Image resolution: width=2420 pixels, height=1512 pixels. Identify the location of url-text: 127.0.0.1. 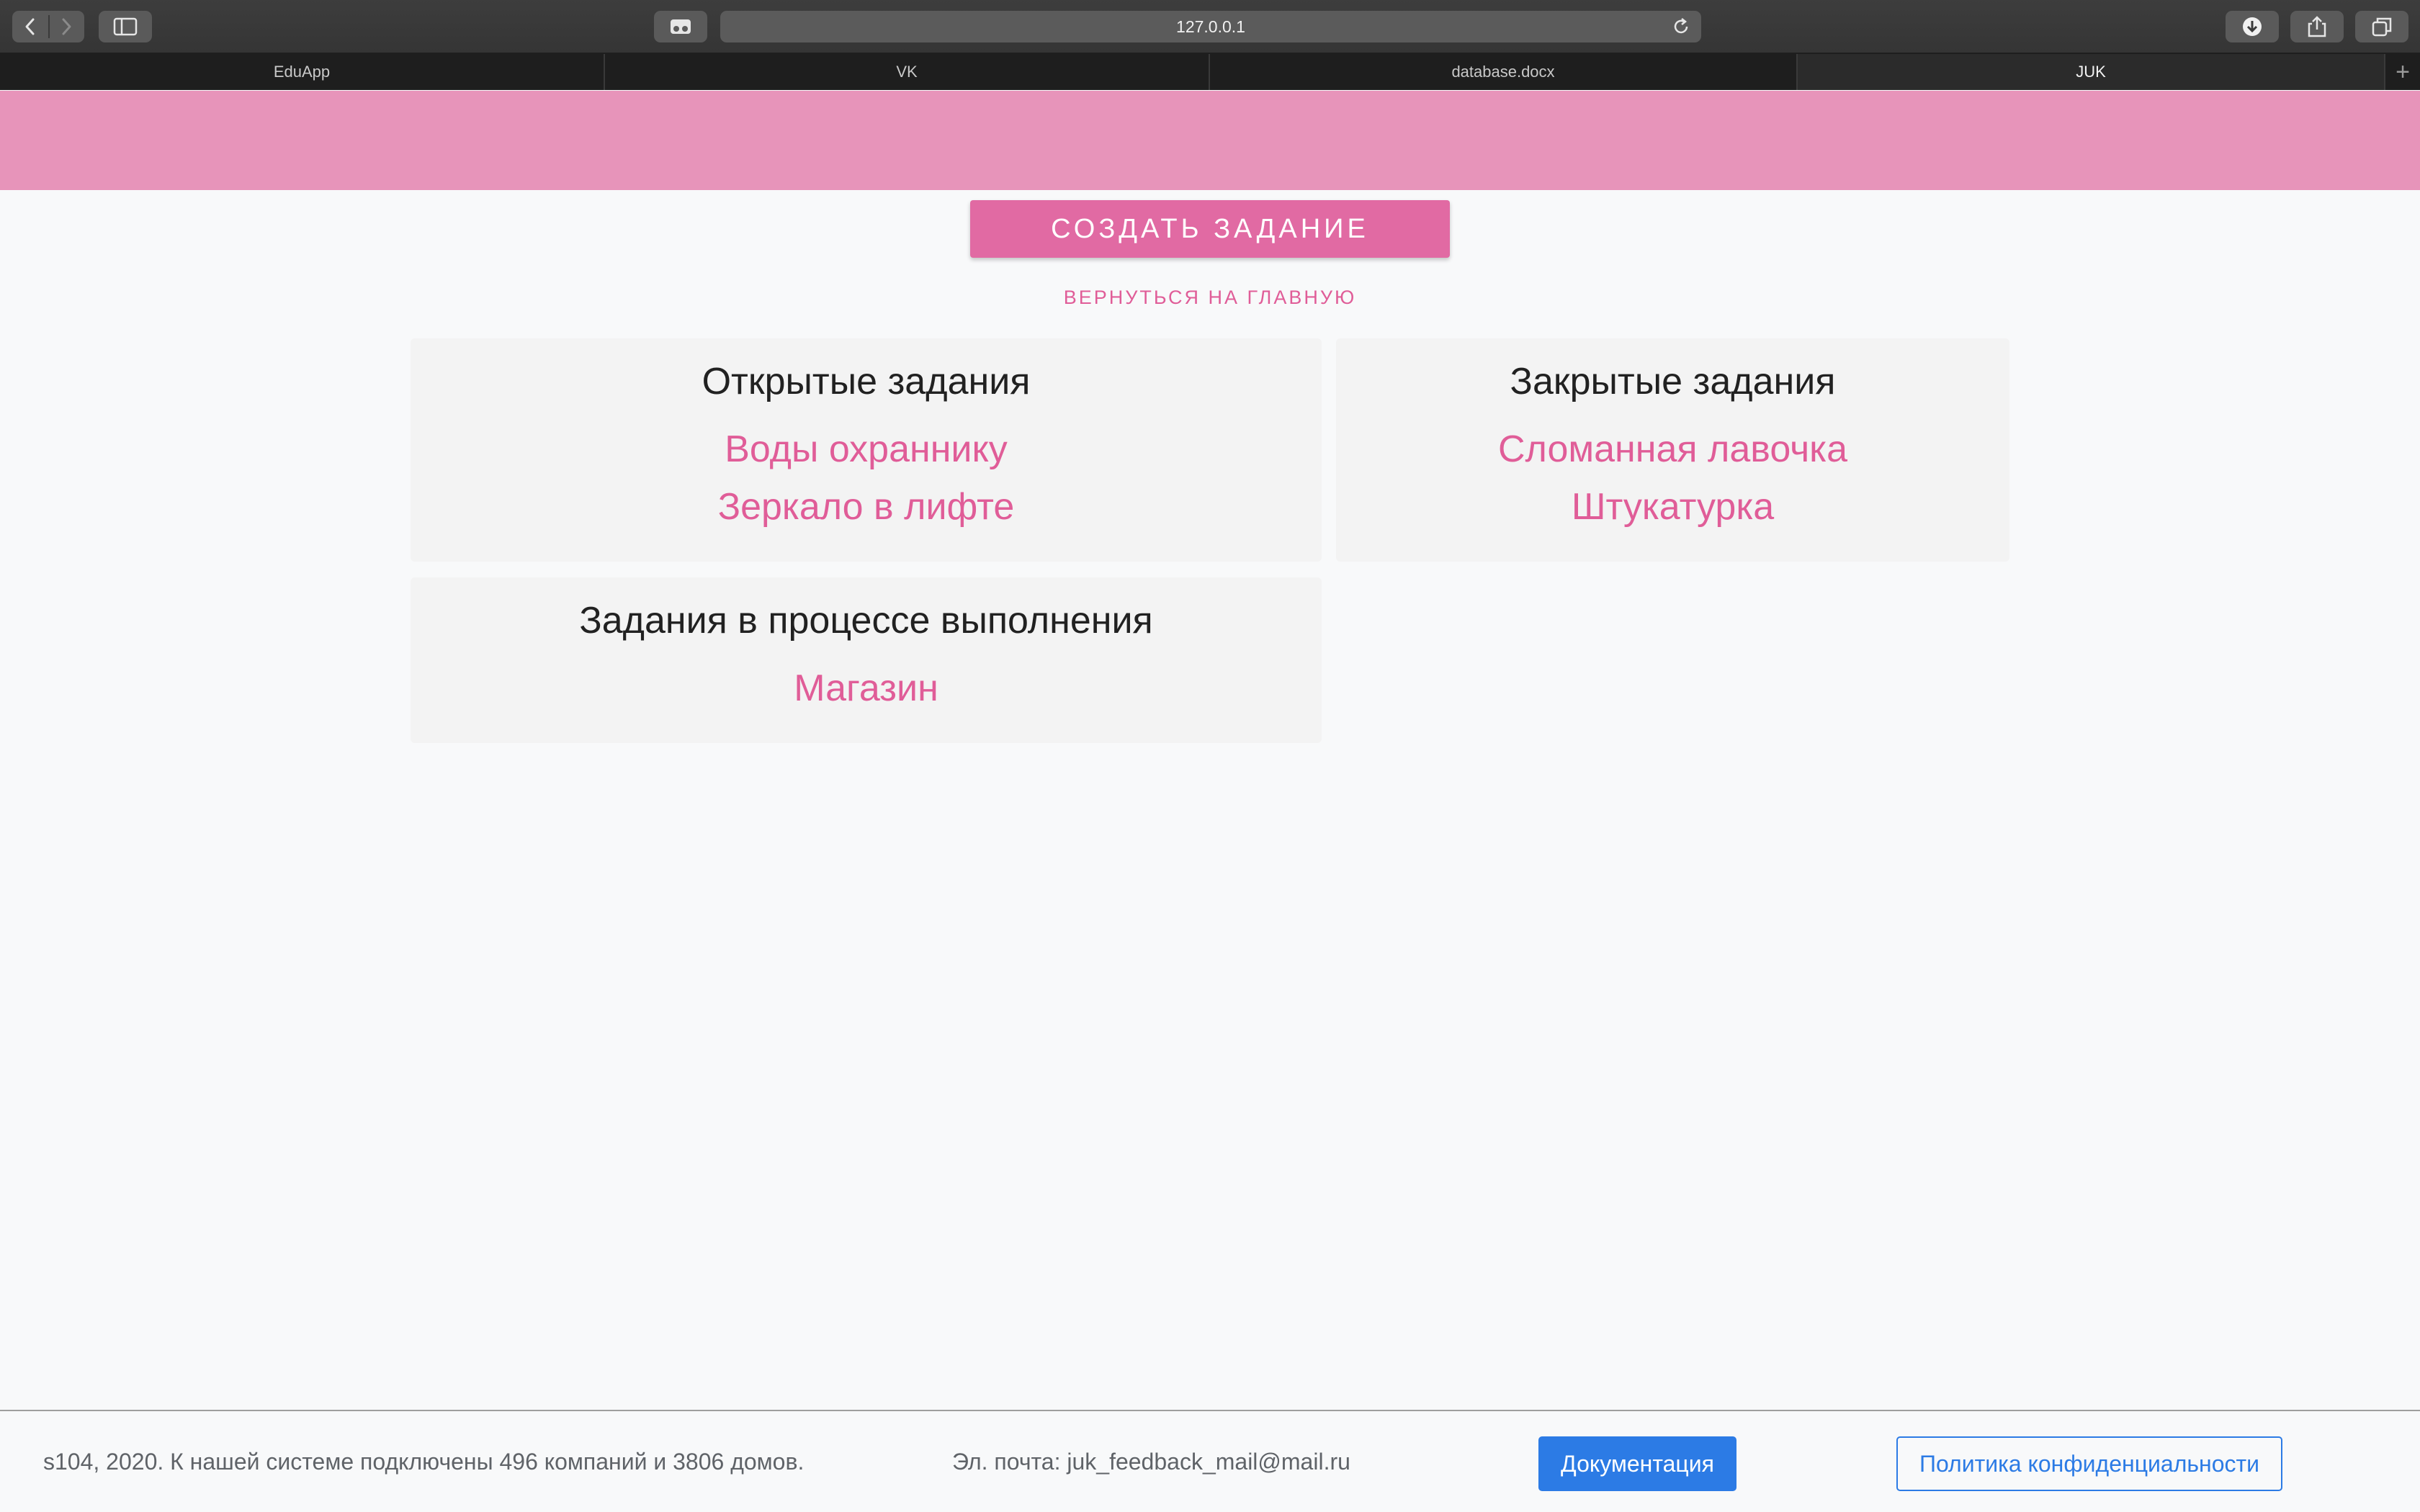
(1210, 26).